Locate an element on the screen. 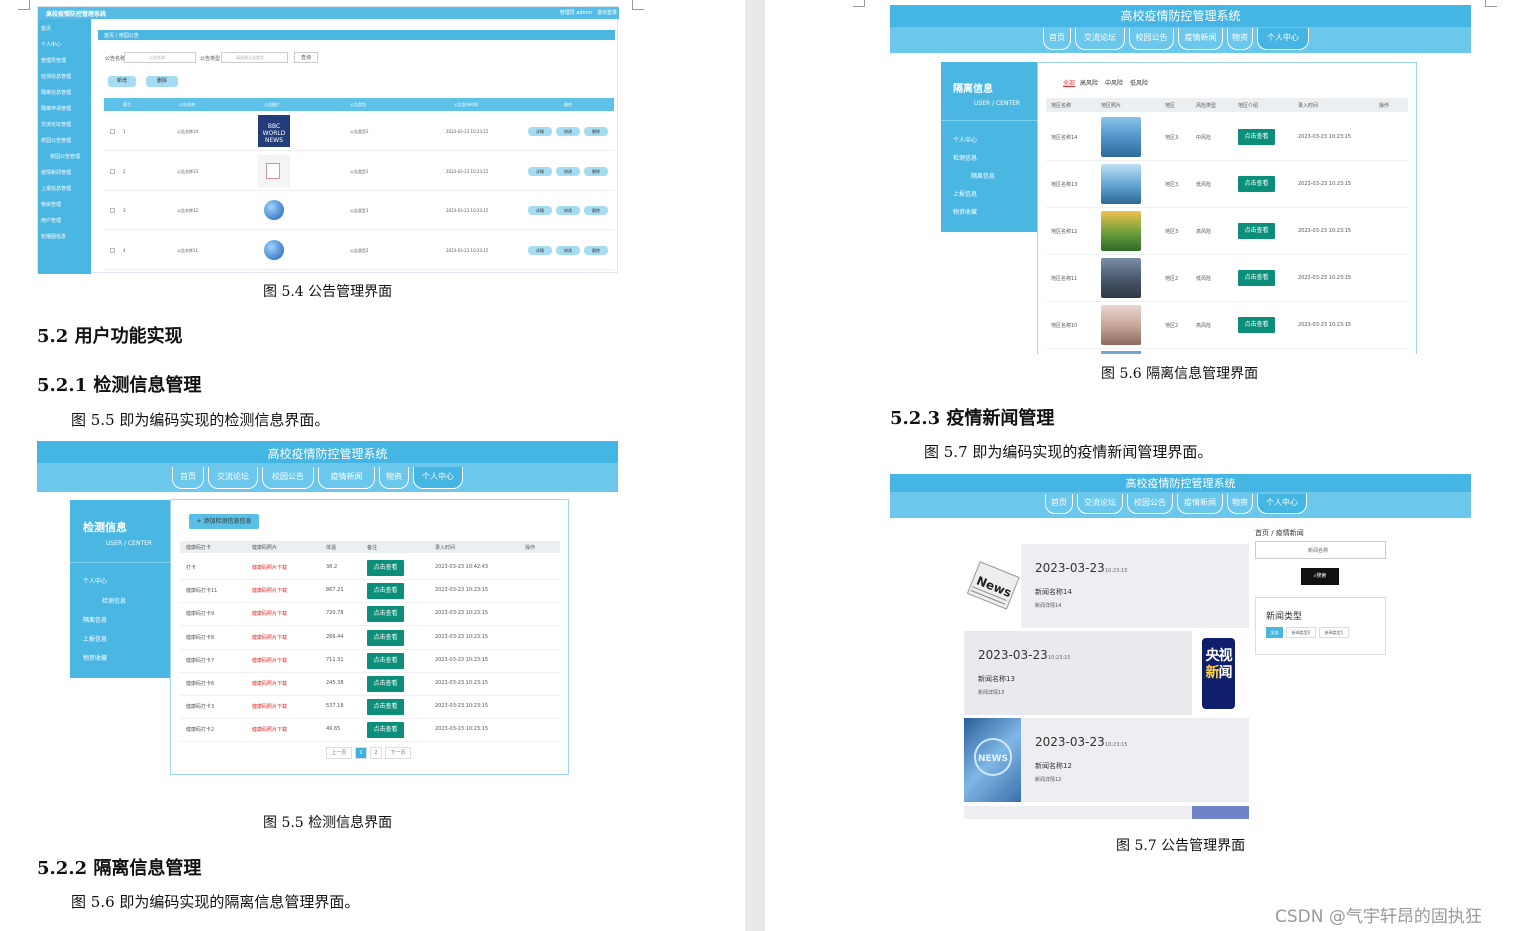 The width and height of the screenshot is (1523, 931). sidebar-item: 管理员管理 is located at coordinates (53, 60).